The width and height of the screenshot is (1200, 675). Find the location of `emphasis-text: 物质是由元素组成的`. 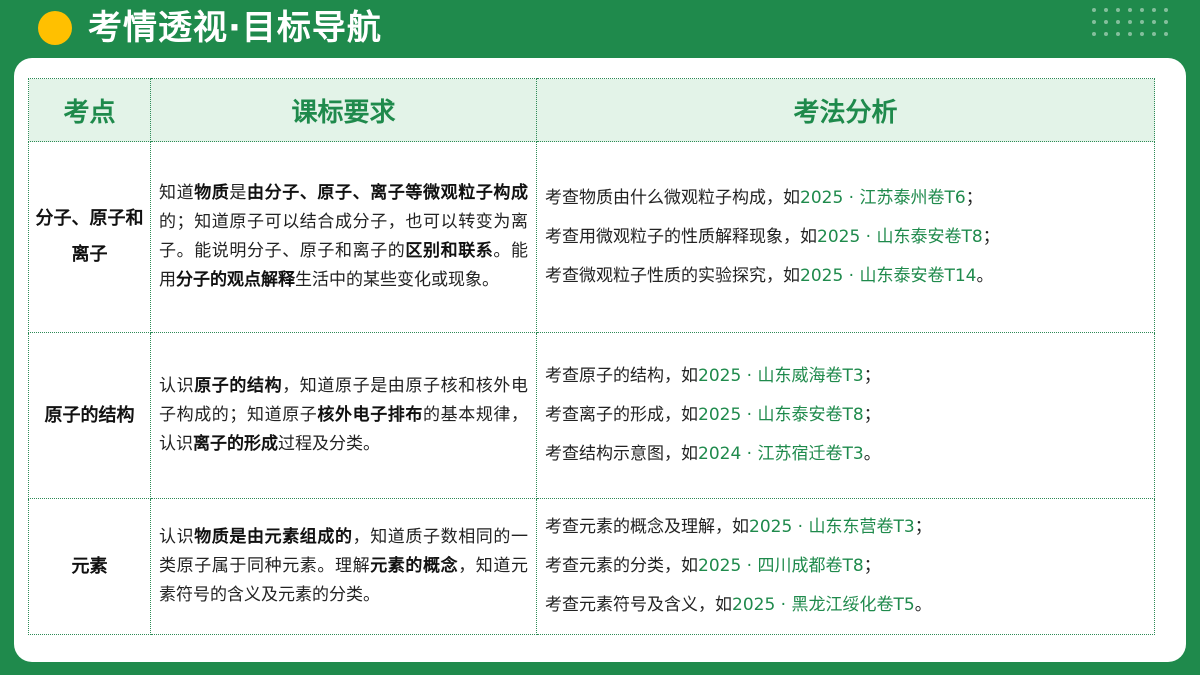

emphasis-text: 物质是由元素组成的 is located at coordinates (273, 537).